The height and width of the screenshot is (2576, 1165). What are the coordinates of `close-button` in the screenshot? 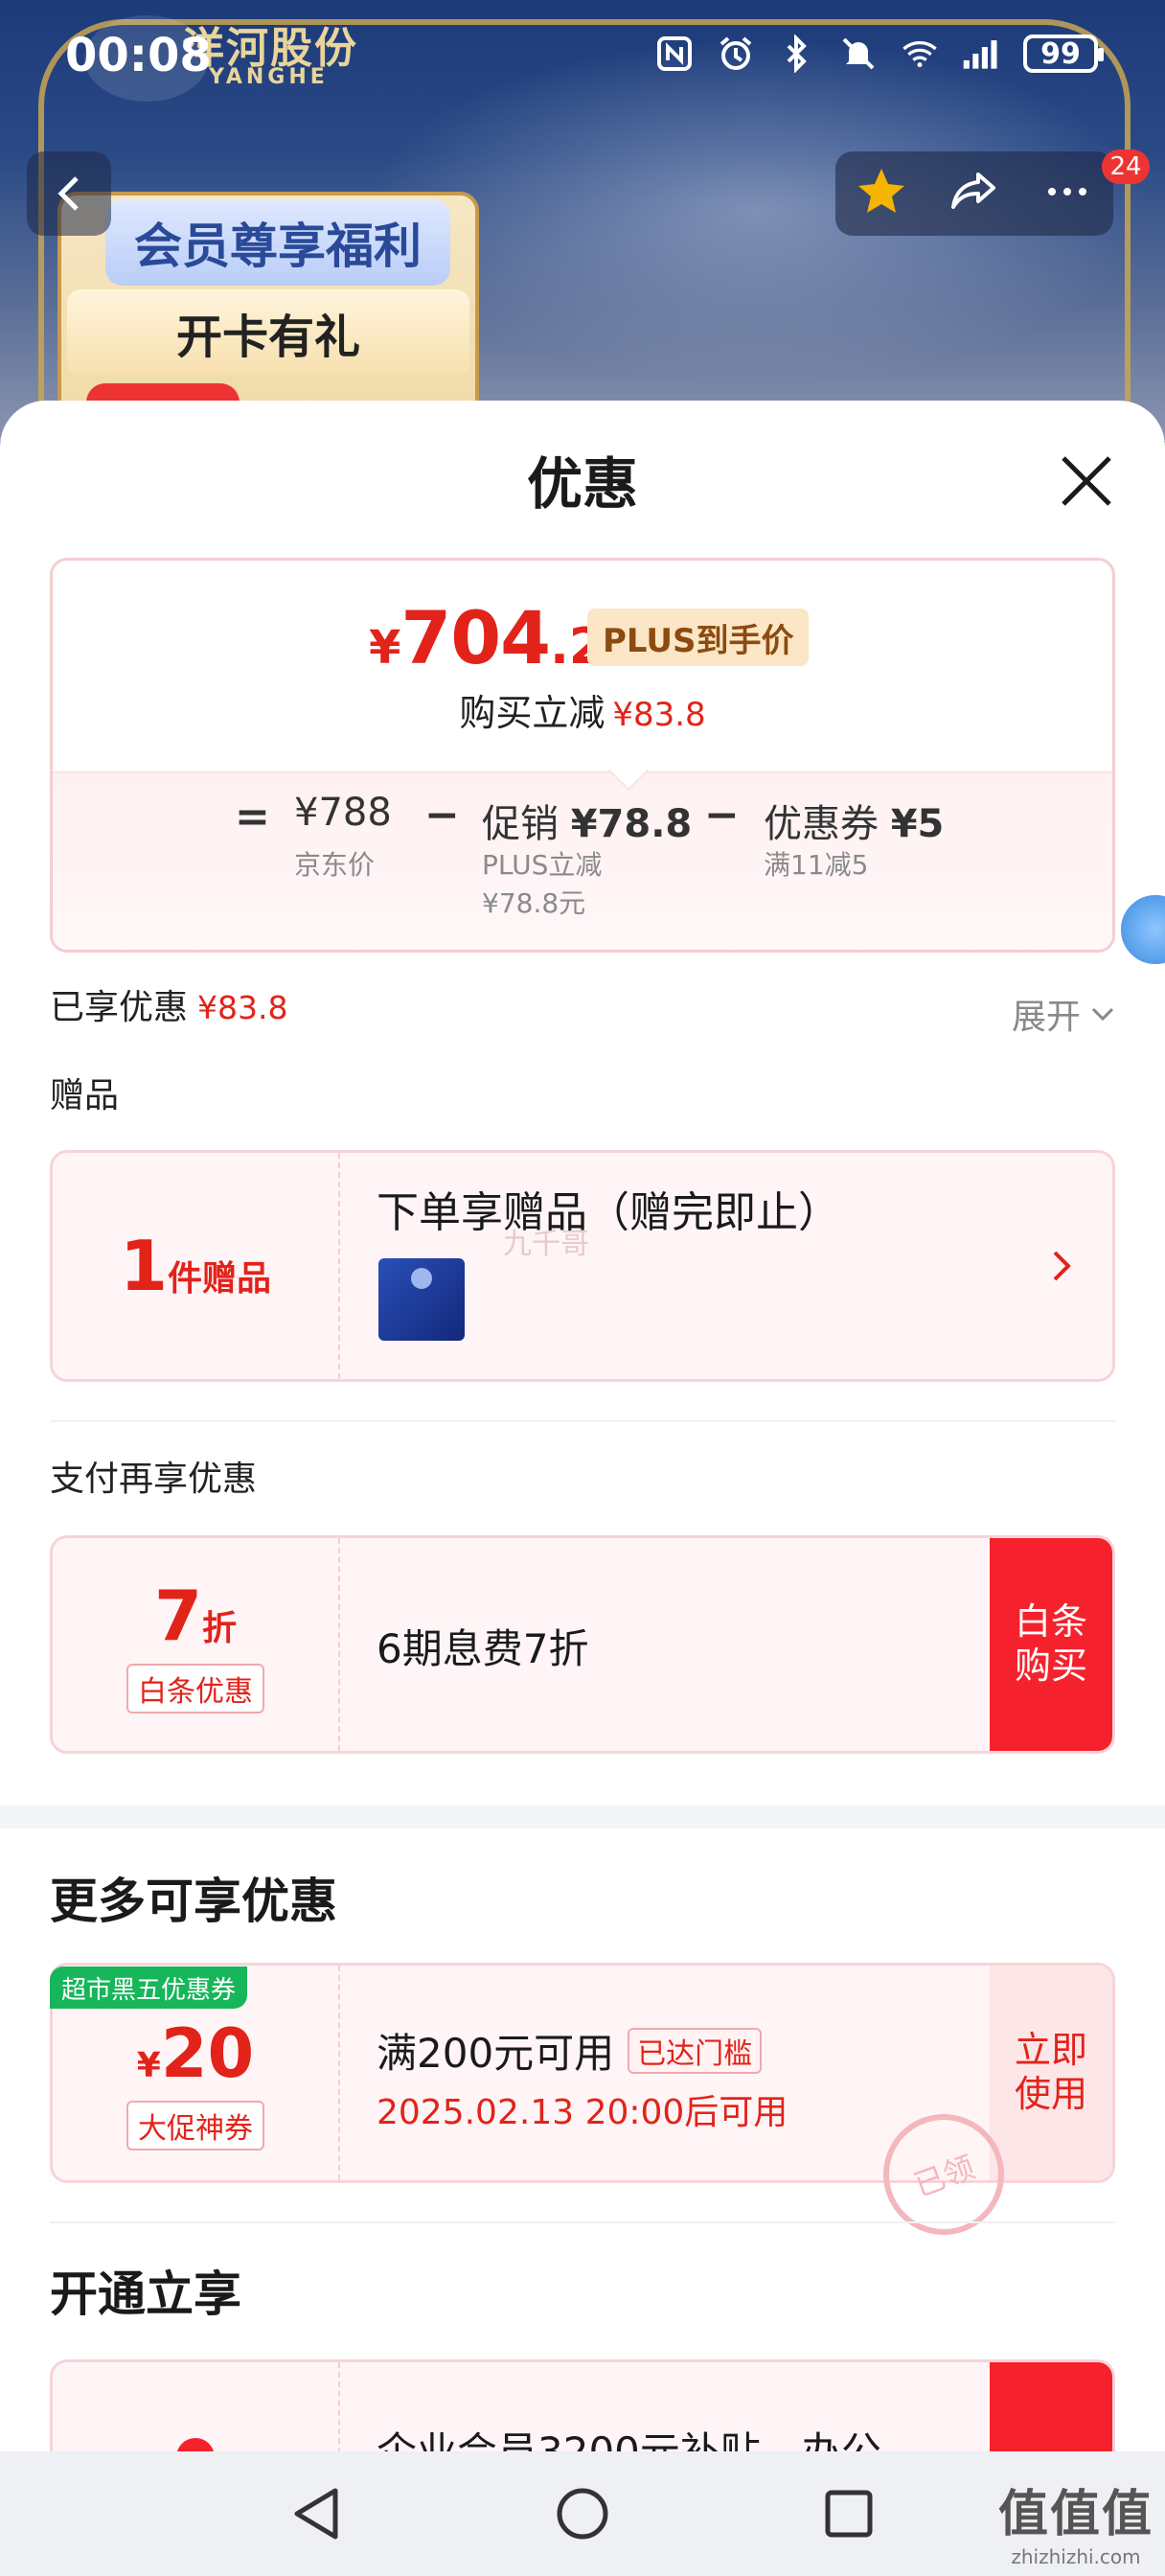 It's located at (1087, 481).